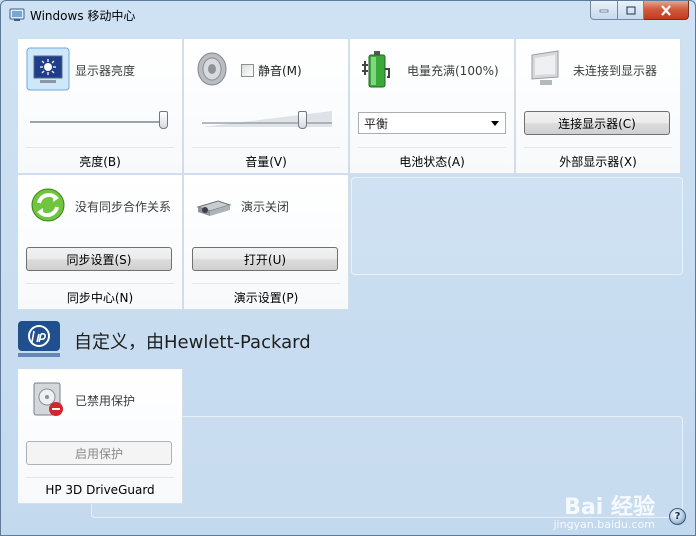 This screenshot has height=536, width=696. I want to click on enable-protection-button: 启用保护, so click(99, 453).